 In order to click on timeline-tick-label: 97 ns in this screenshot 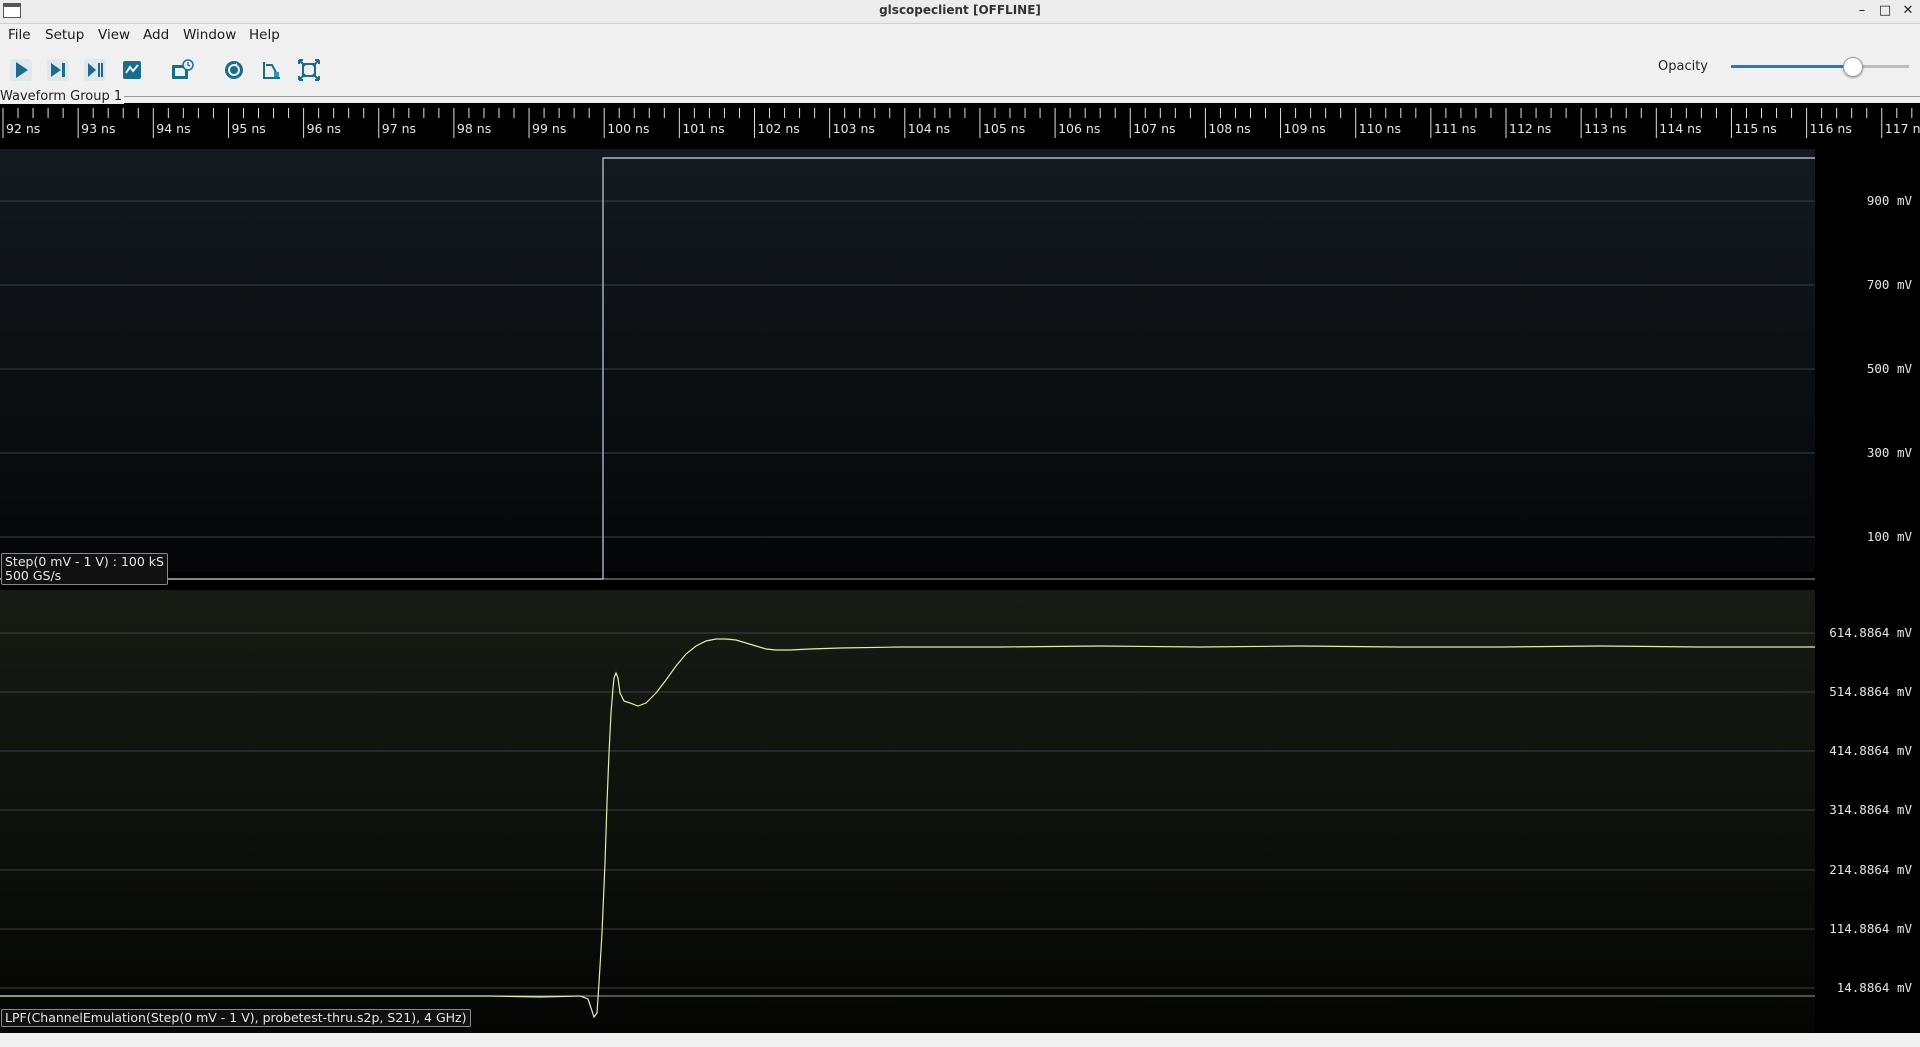, I will do `click(399, 128)`.